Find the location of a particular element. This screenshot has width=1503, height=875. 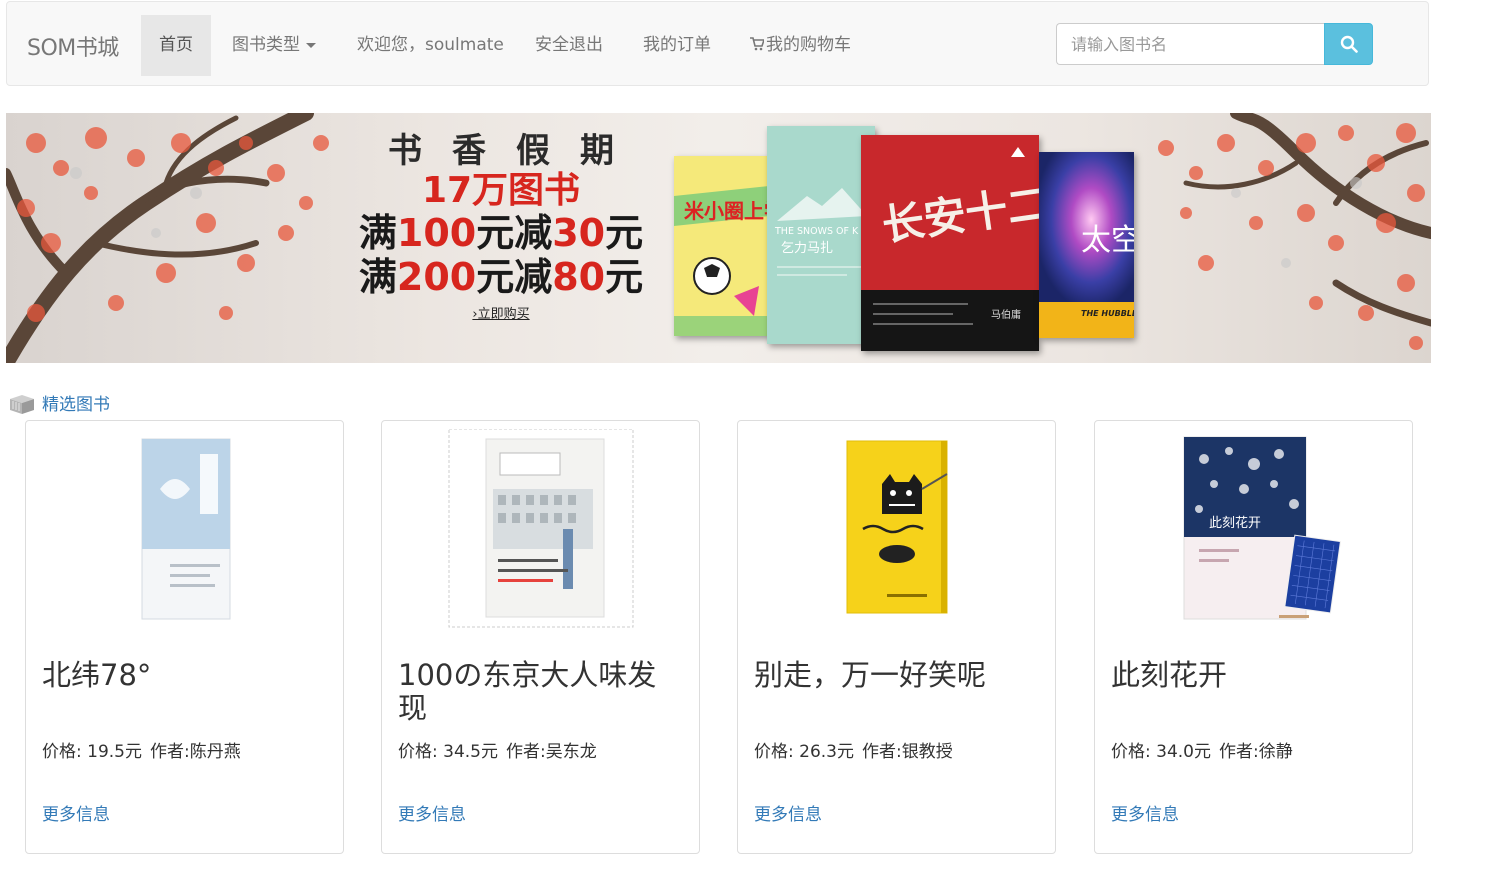

book-title: 100の东京大人味发现 is located at coordinates (527, 691).